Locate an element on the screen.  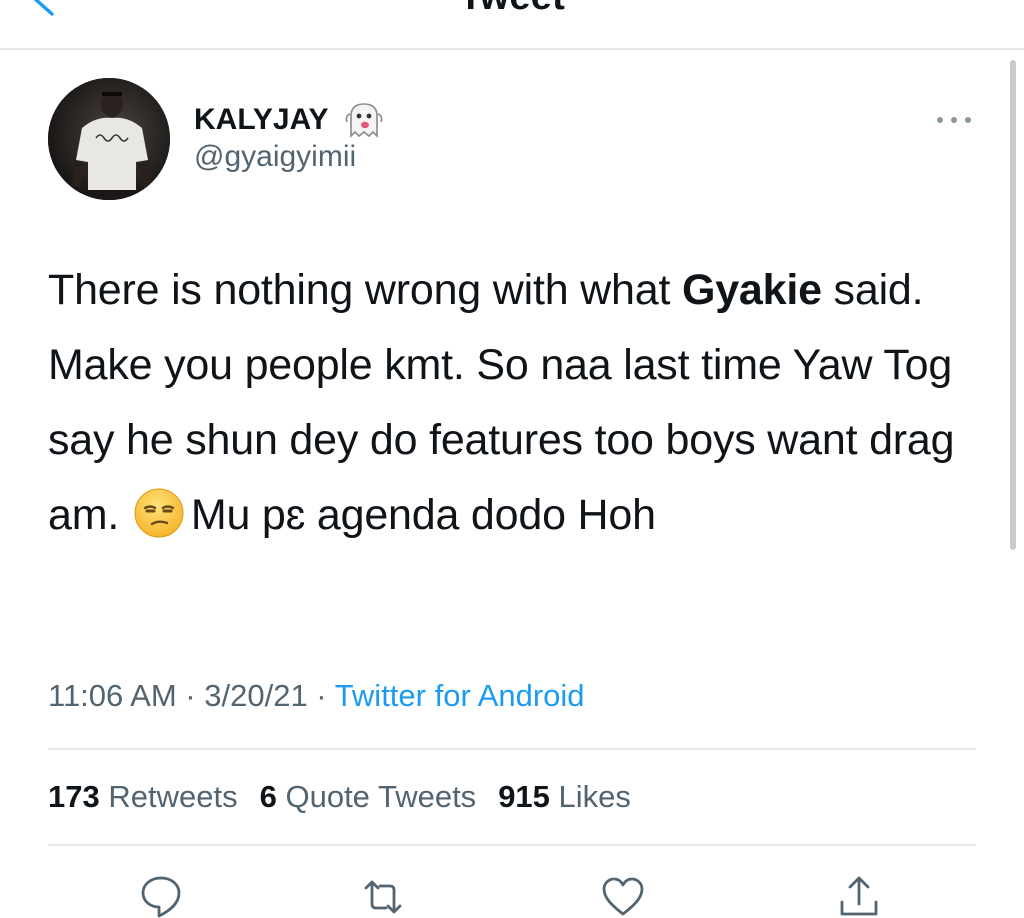
retweets-stat: 173 Retweets is located at coordinates (143, 797).